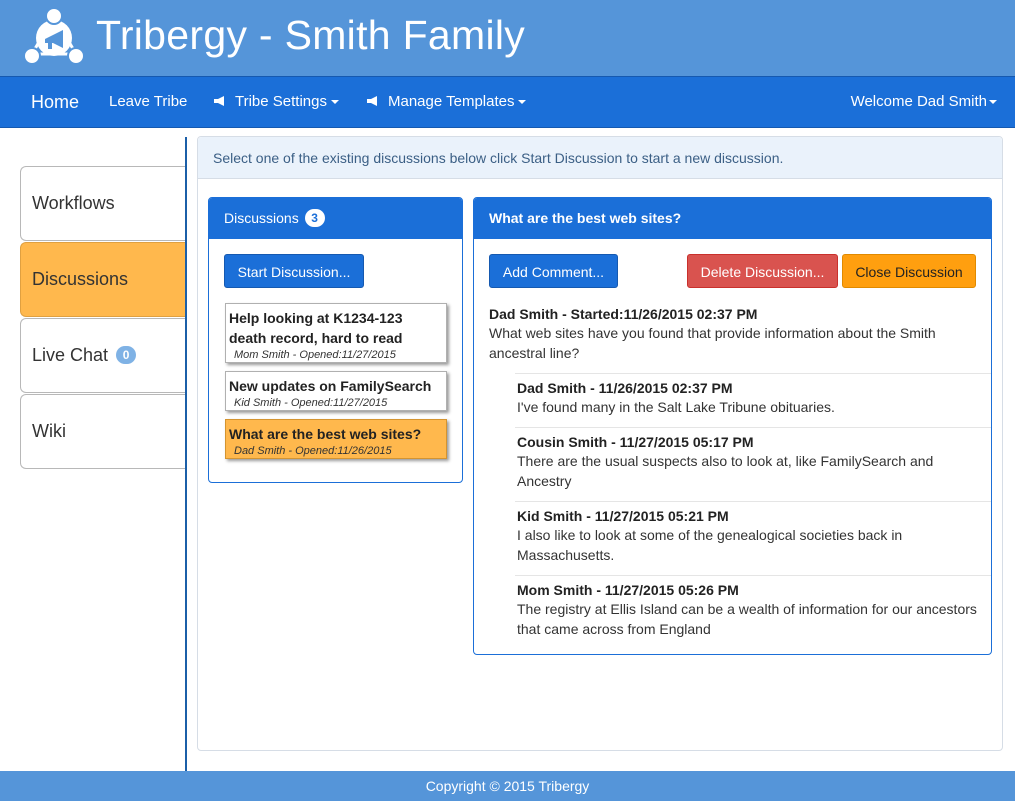  What do you see at coordinates (311, 35) in the screenshot?
I see `app-title: Tribergy - Smith Family` at bounding box center [311, 35].